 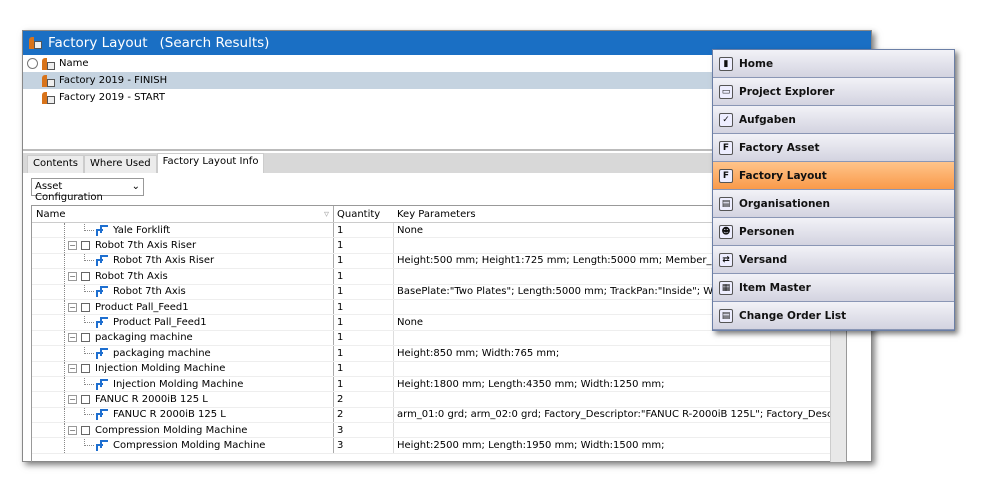 I want to click on nav-item-project-explorer: ▭ Project Explorer, so click(x=833, y=92).